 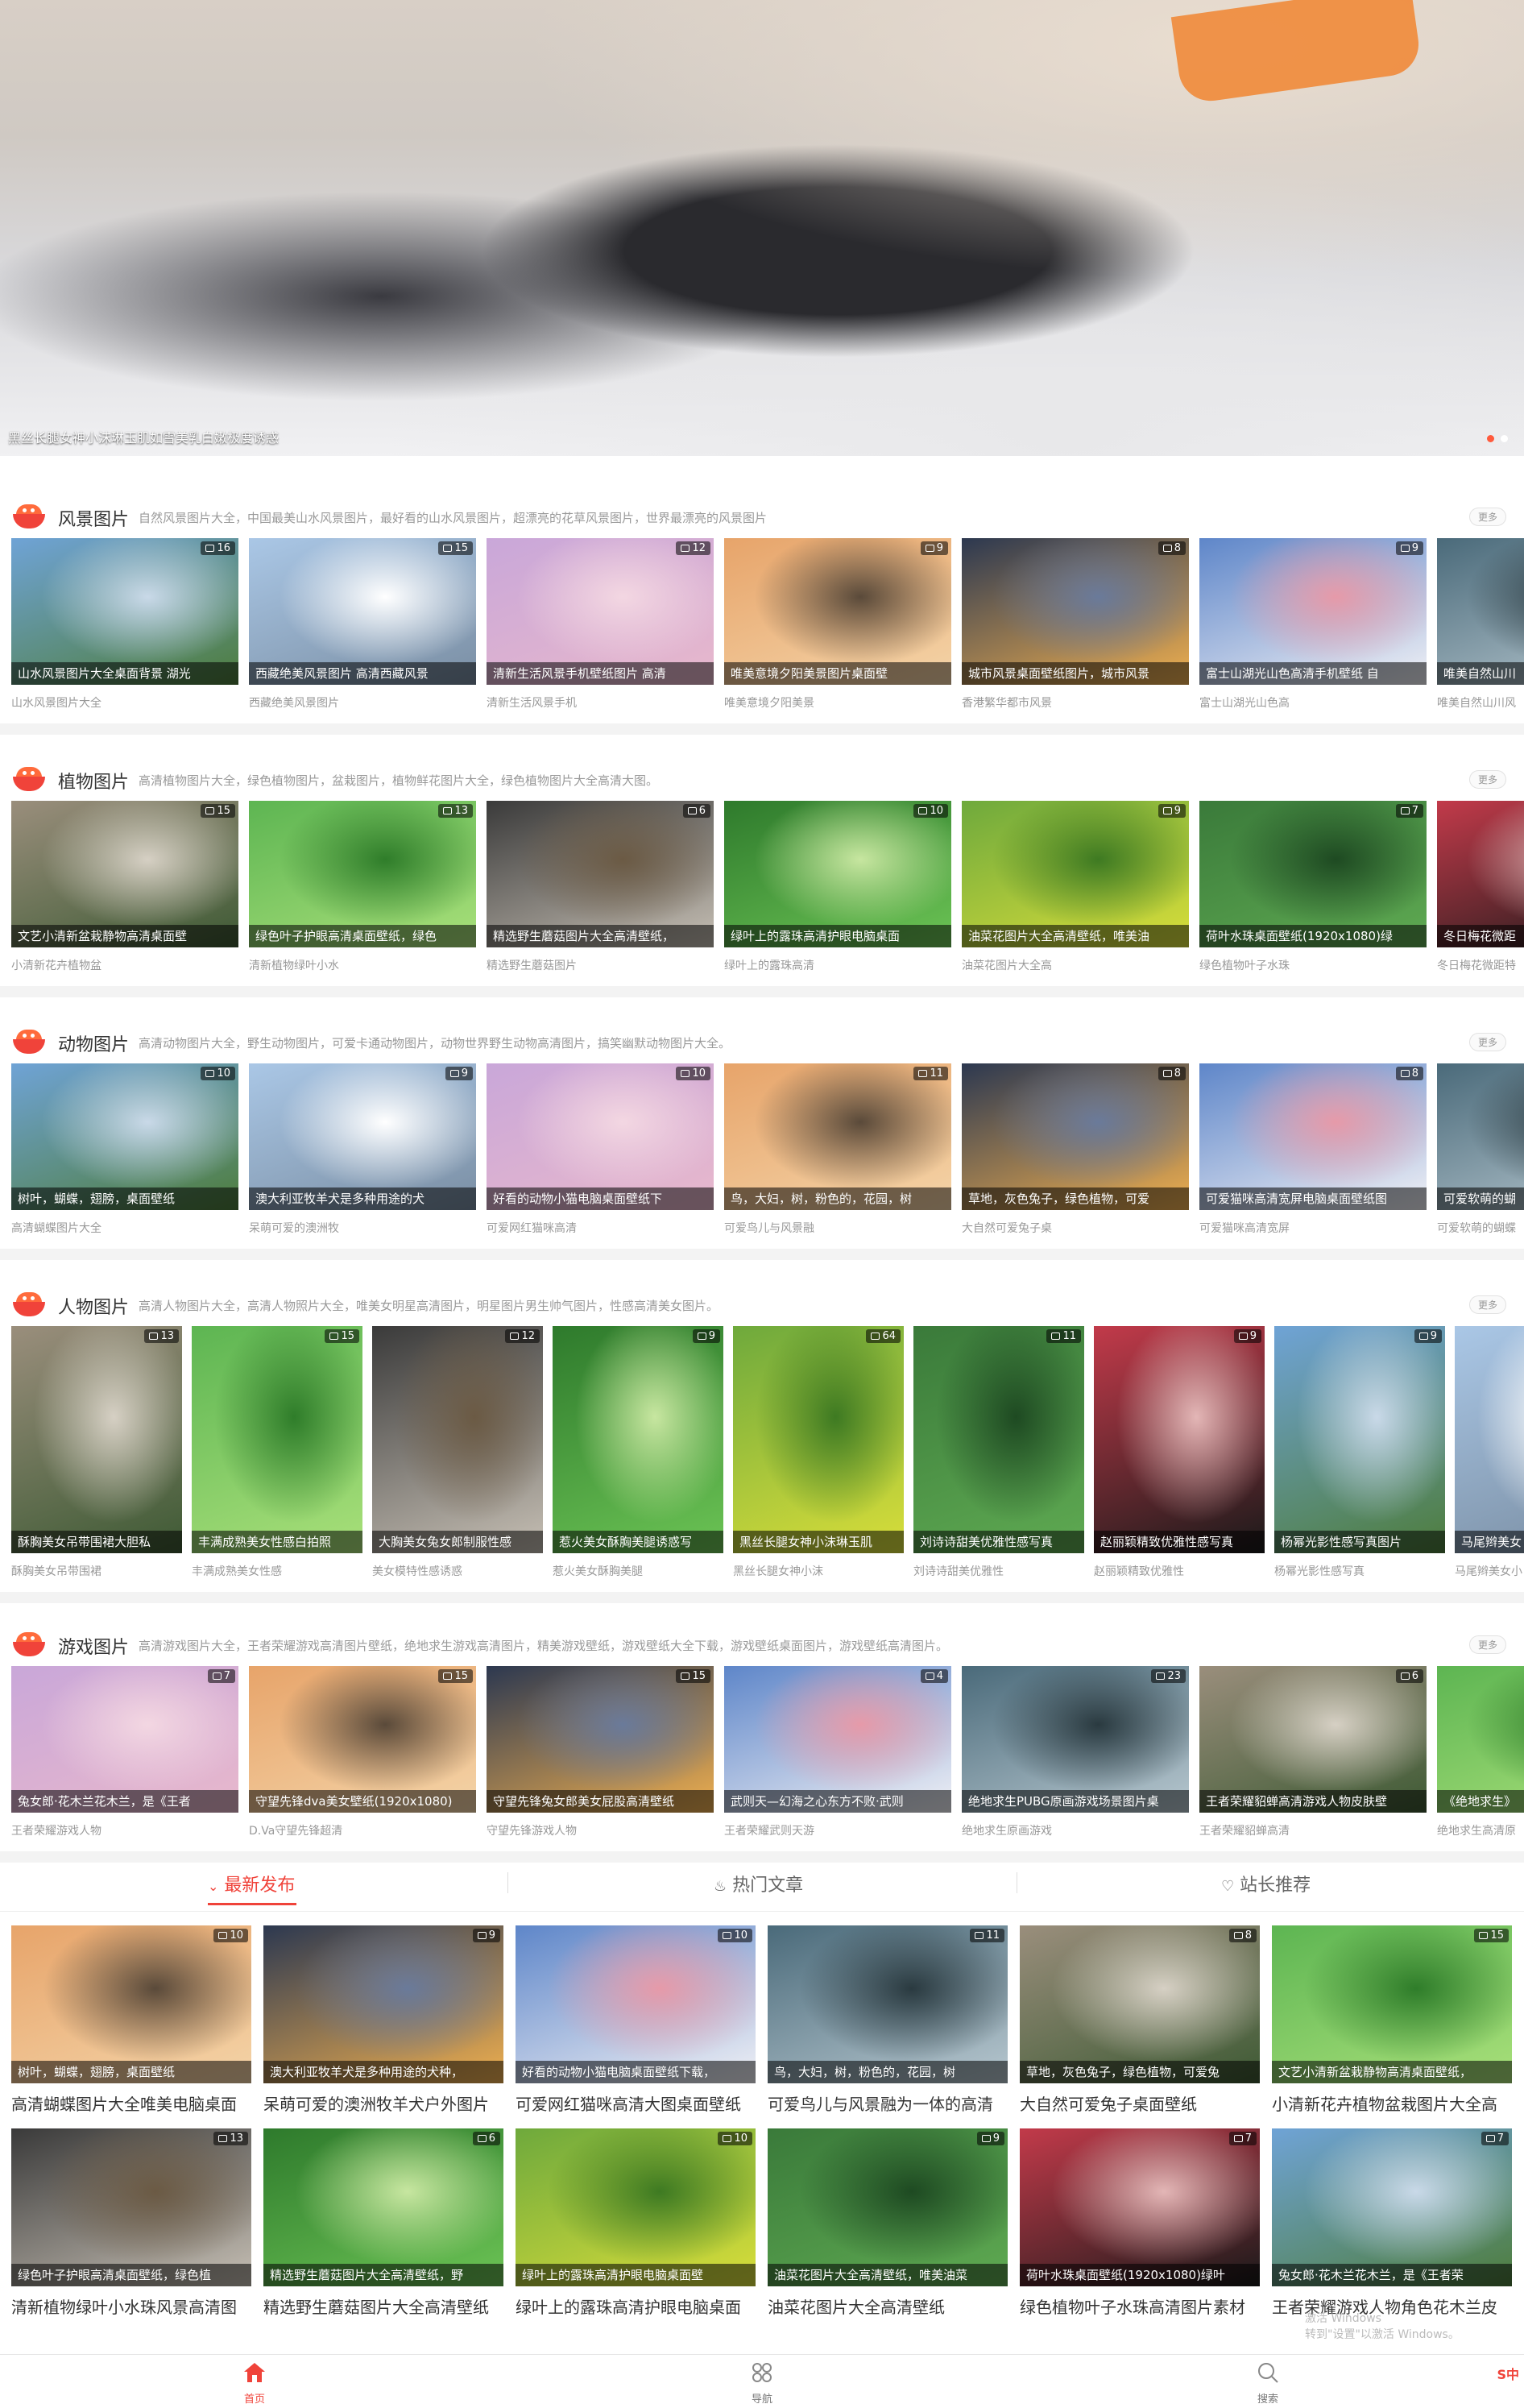 I want to click on image-card: 12 清新生活风景手机壁纸图片 高清 清新生活风景手机, so click(x=600, y=626).